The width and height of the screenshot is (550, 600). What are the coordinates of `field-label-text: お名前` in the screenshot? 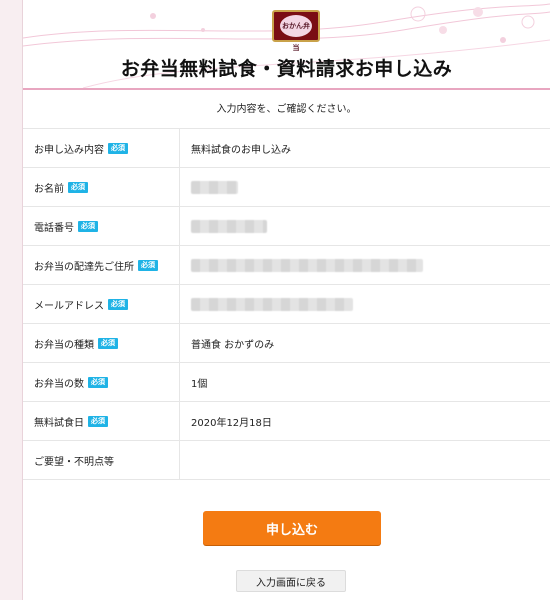 It's located at (49, 189).